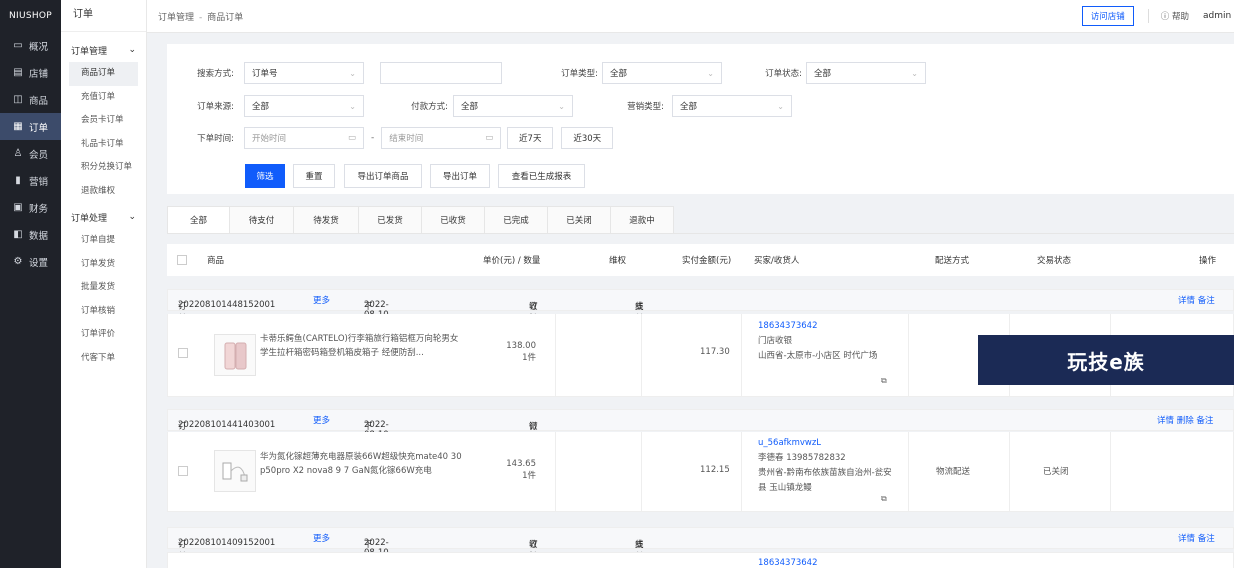  I want to click on sidebar-item-label: 营销, so click(39, 182).